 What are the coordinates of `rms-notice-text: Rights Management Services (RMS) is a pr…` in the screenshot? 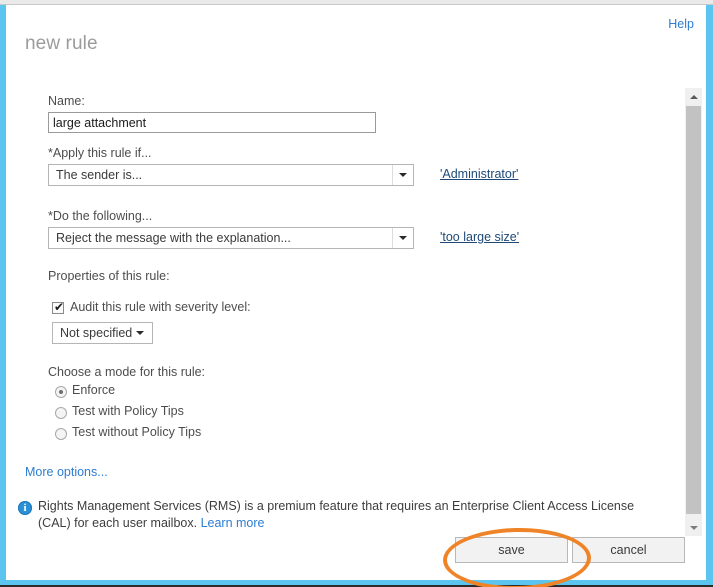 It's located at (348, 515).